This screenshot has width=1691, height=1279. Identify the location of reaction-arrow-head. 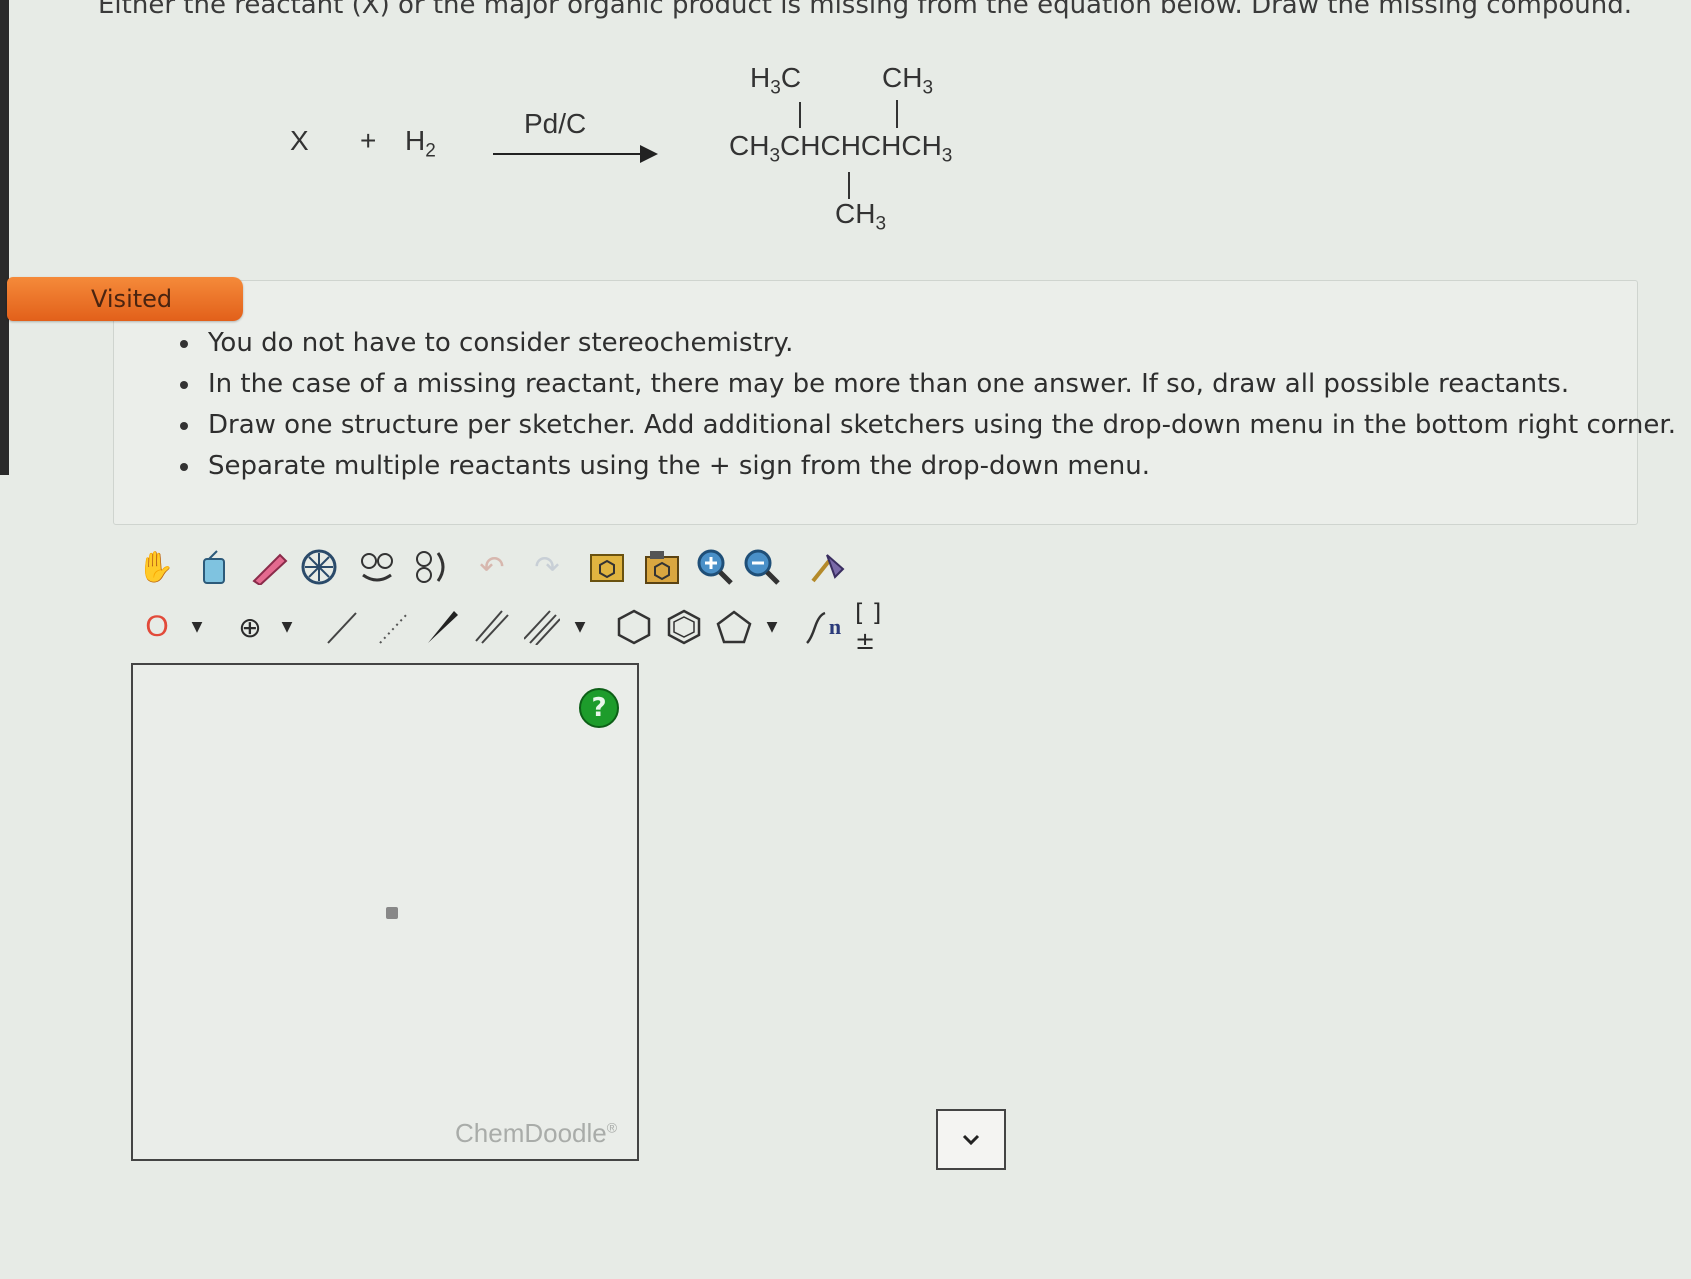
(649, 154).